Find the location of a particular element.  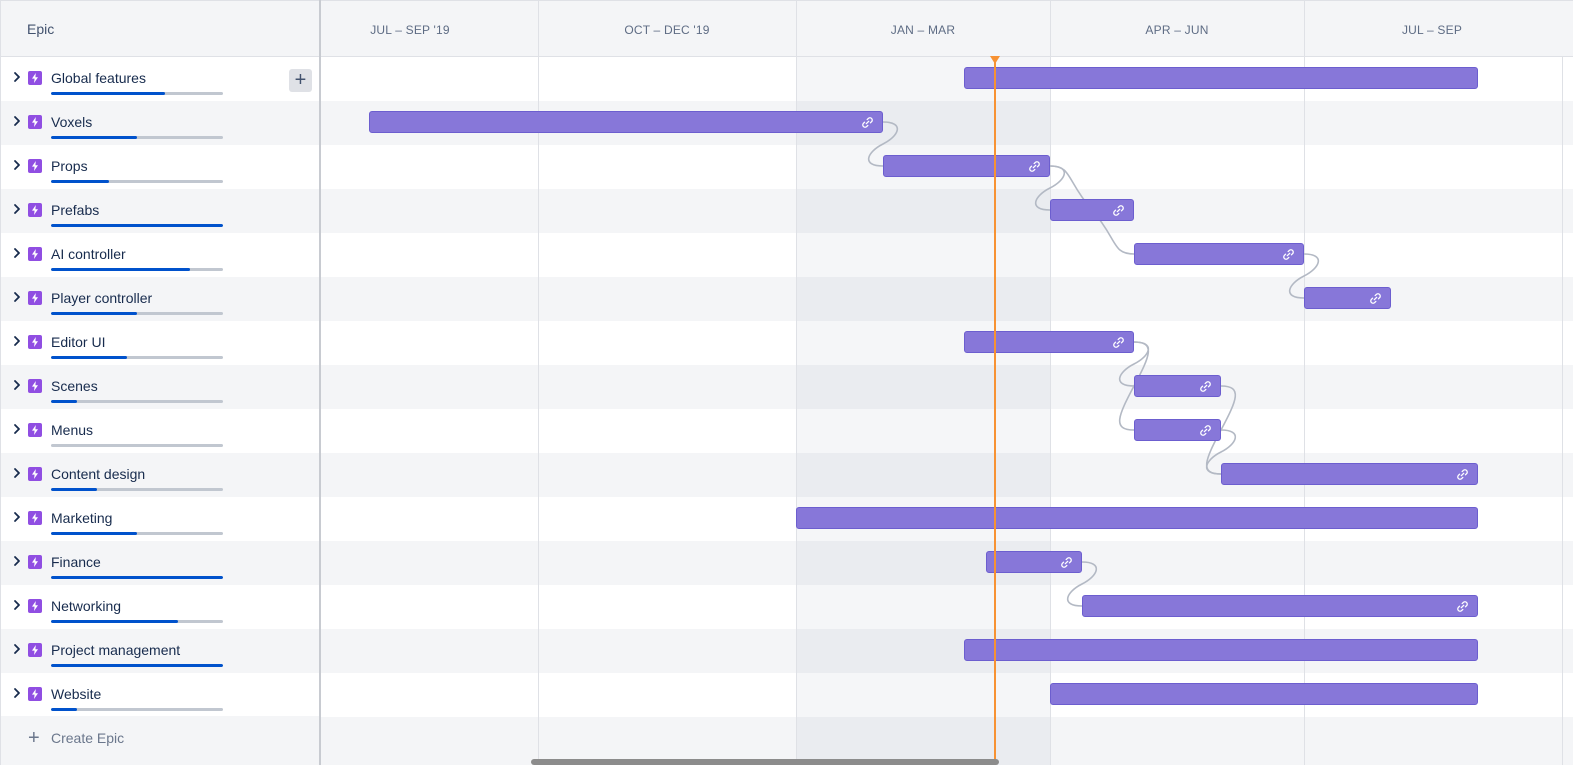

epic-name: Networking is located at coordinates (86, 606).